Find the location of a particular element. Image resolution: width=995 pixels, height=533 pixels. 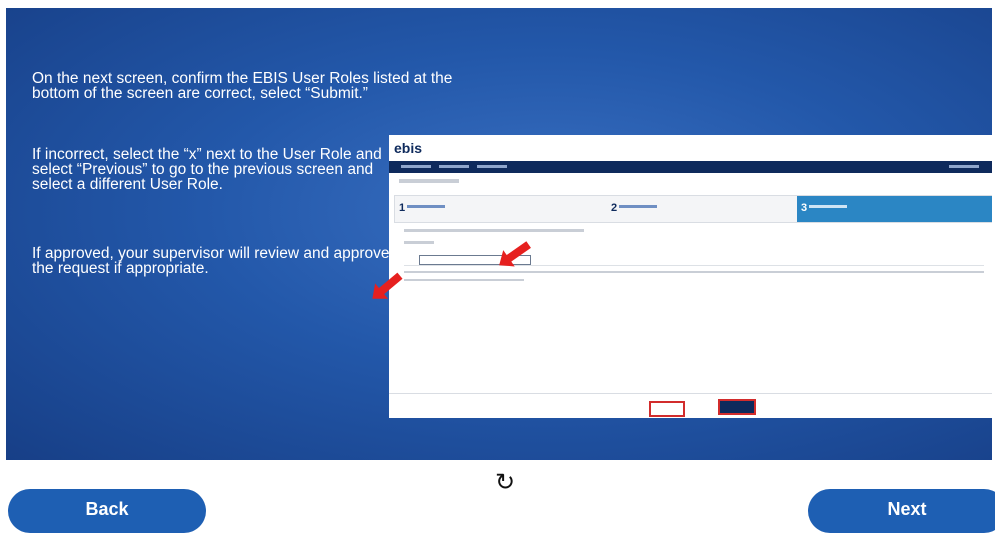

summary-text is located at coordinates (494, 230).